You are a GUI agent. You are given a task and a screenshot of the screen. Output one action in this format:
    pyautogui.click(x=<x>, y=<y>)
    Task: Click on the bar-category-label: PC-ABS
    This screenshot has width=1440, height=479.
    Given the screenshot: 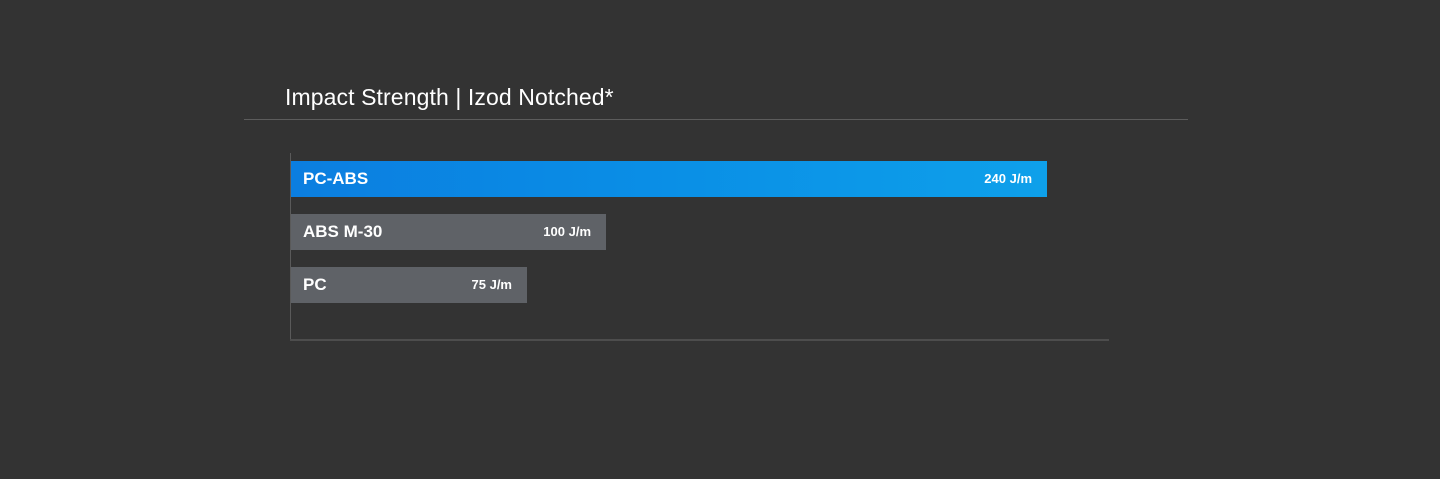 What is the action you would take?
    pyautogui.click(x=336, y=178)
    